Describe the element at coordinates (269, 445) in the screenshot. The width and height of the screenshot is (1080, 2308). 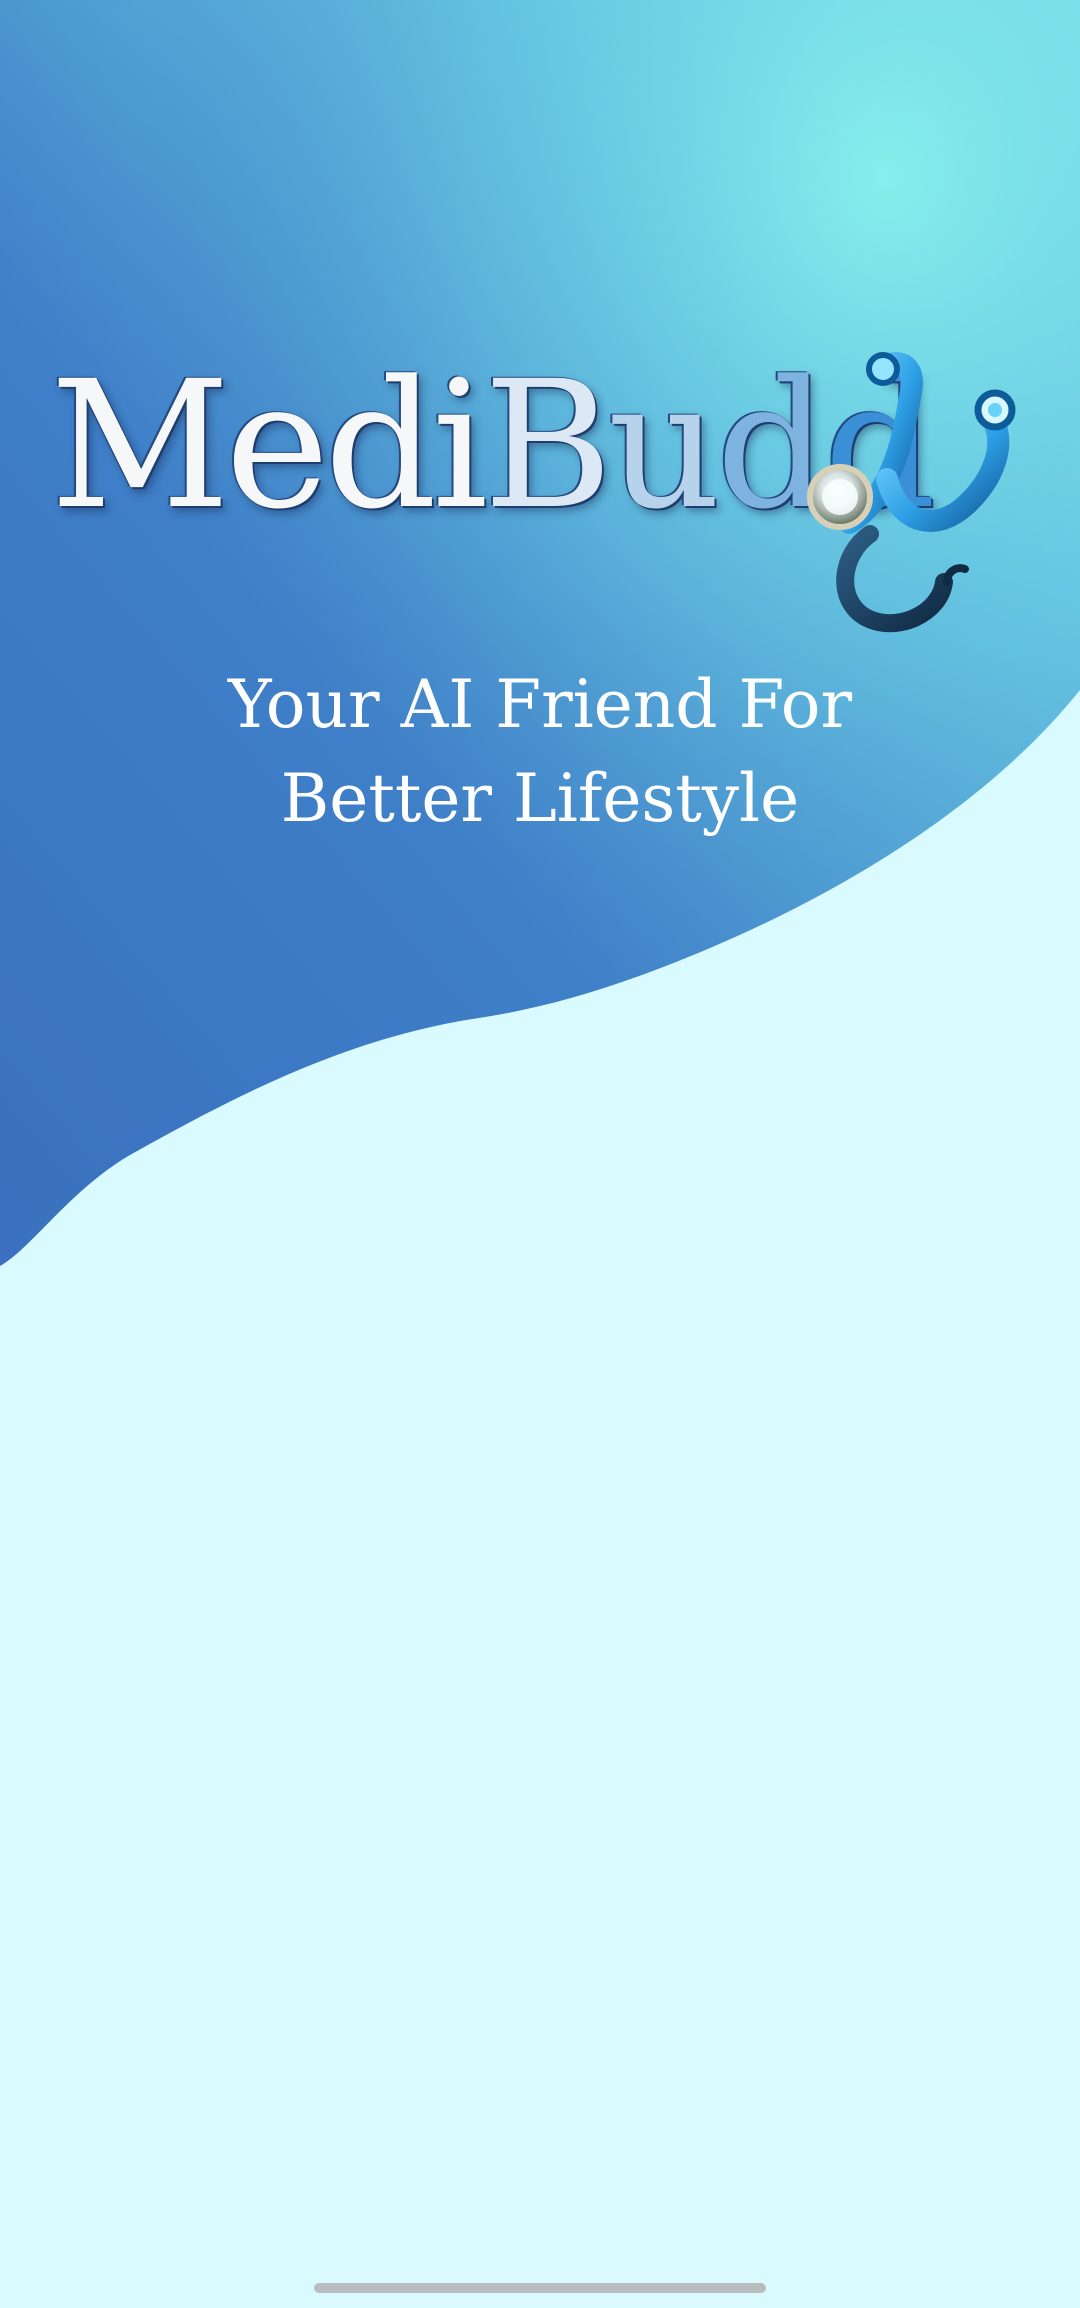
I see `logo-text-medi: Medi` at that location.